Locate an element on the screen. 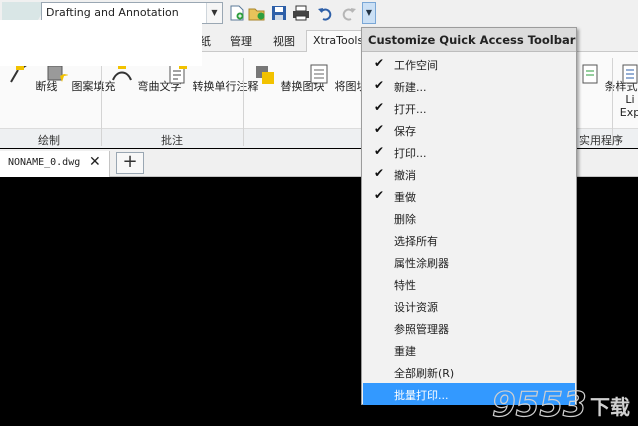 The image size is (638, 426). list-export-label-1: Li is located at coordinates (630, 99).